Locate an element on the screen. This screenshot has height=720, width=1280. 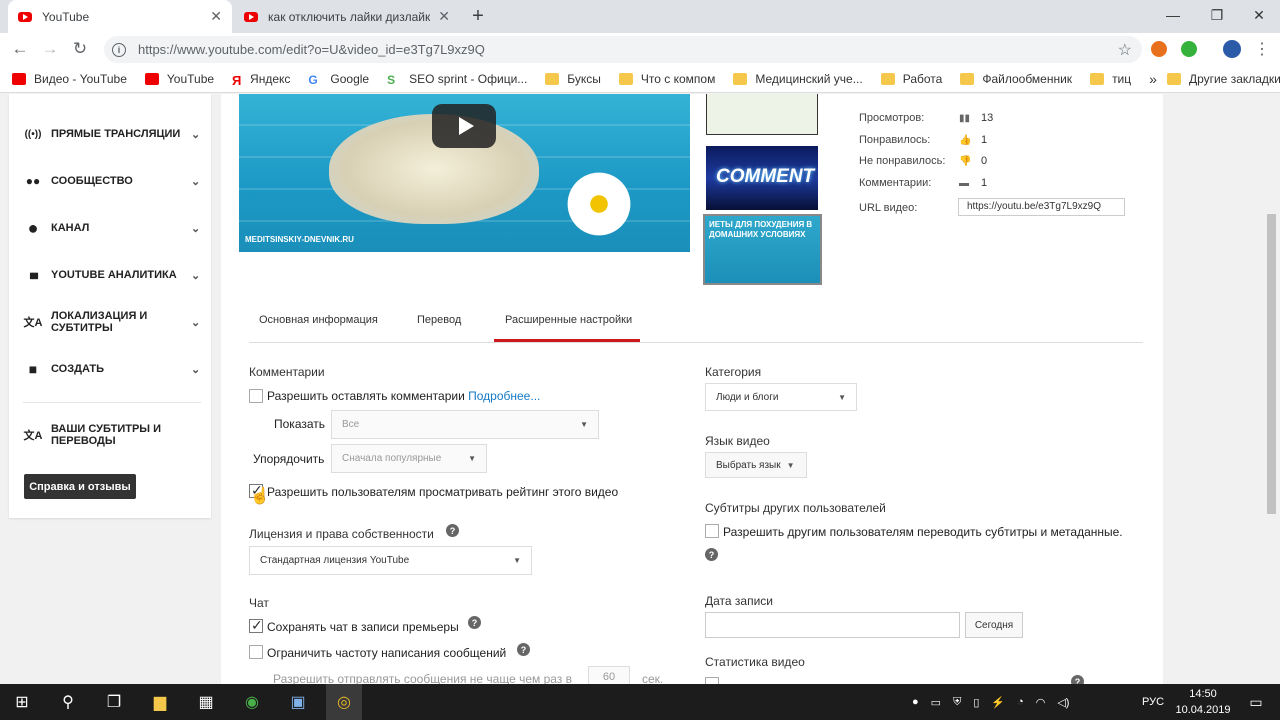
tray-icon: ▭ is located at coordinates (936, 702).